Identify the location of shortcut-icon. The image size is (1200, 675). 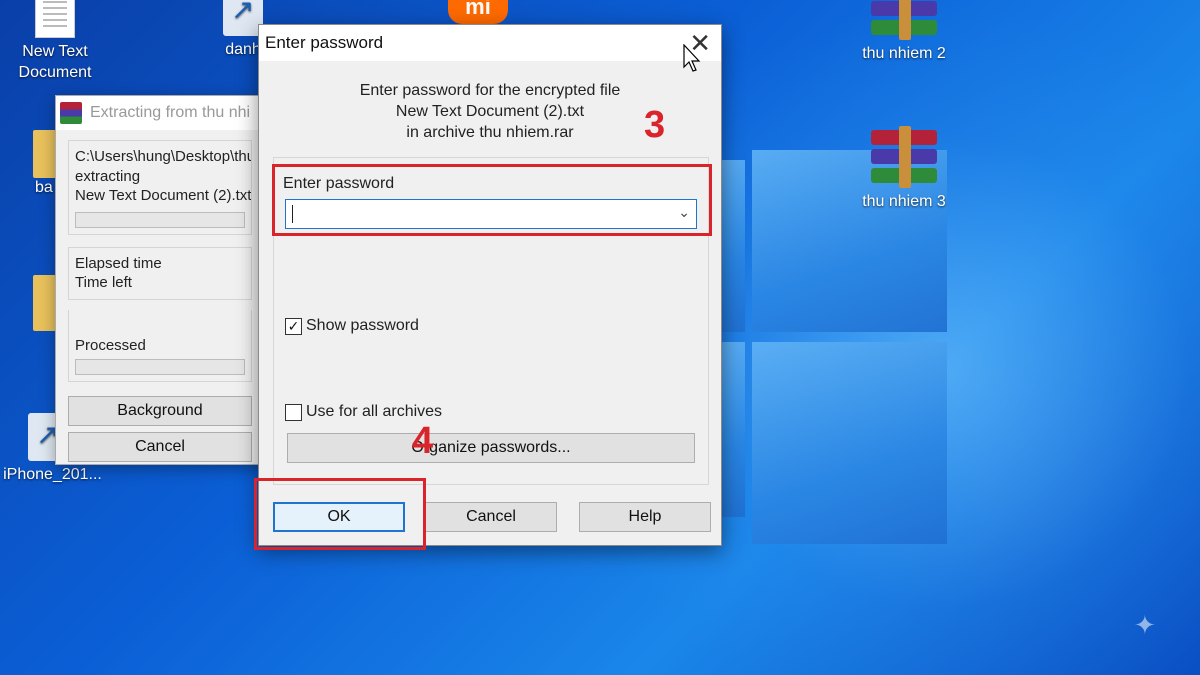
(243, 18).